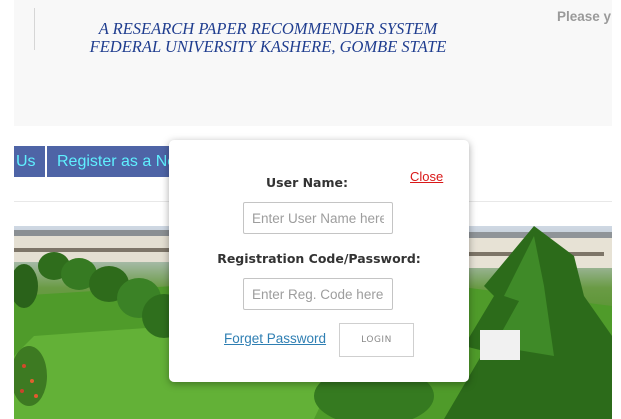  Describe the element at coordinates (376, 340) in the screenshot. I see `login-button: LOGIN` at that location.